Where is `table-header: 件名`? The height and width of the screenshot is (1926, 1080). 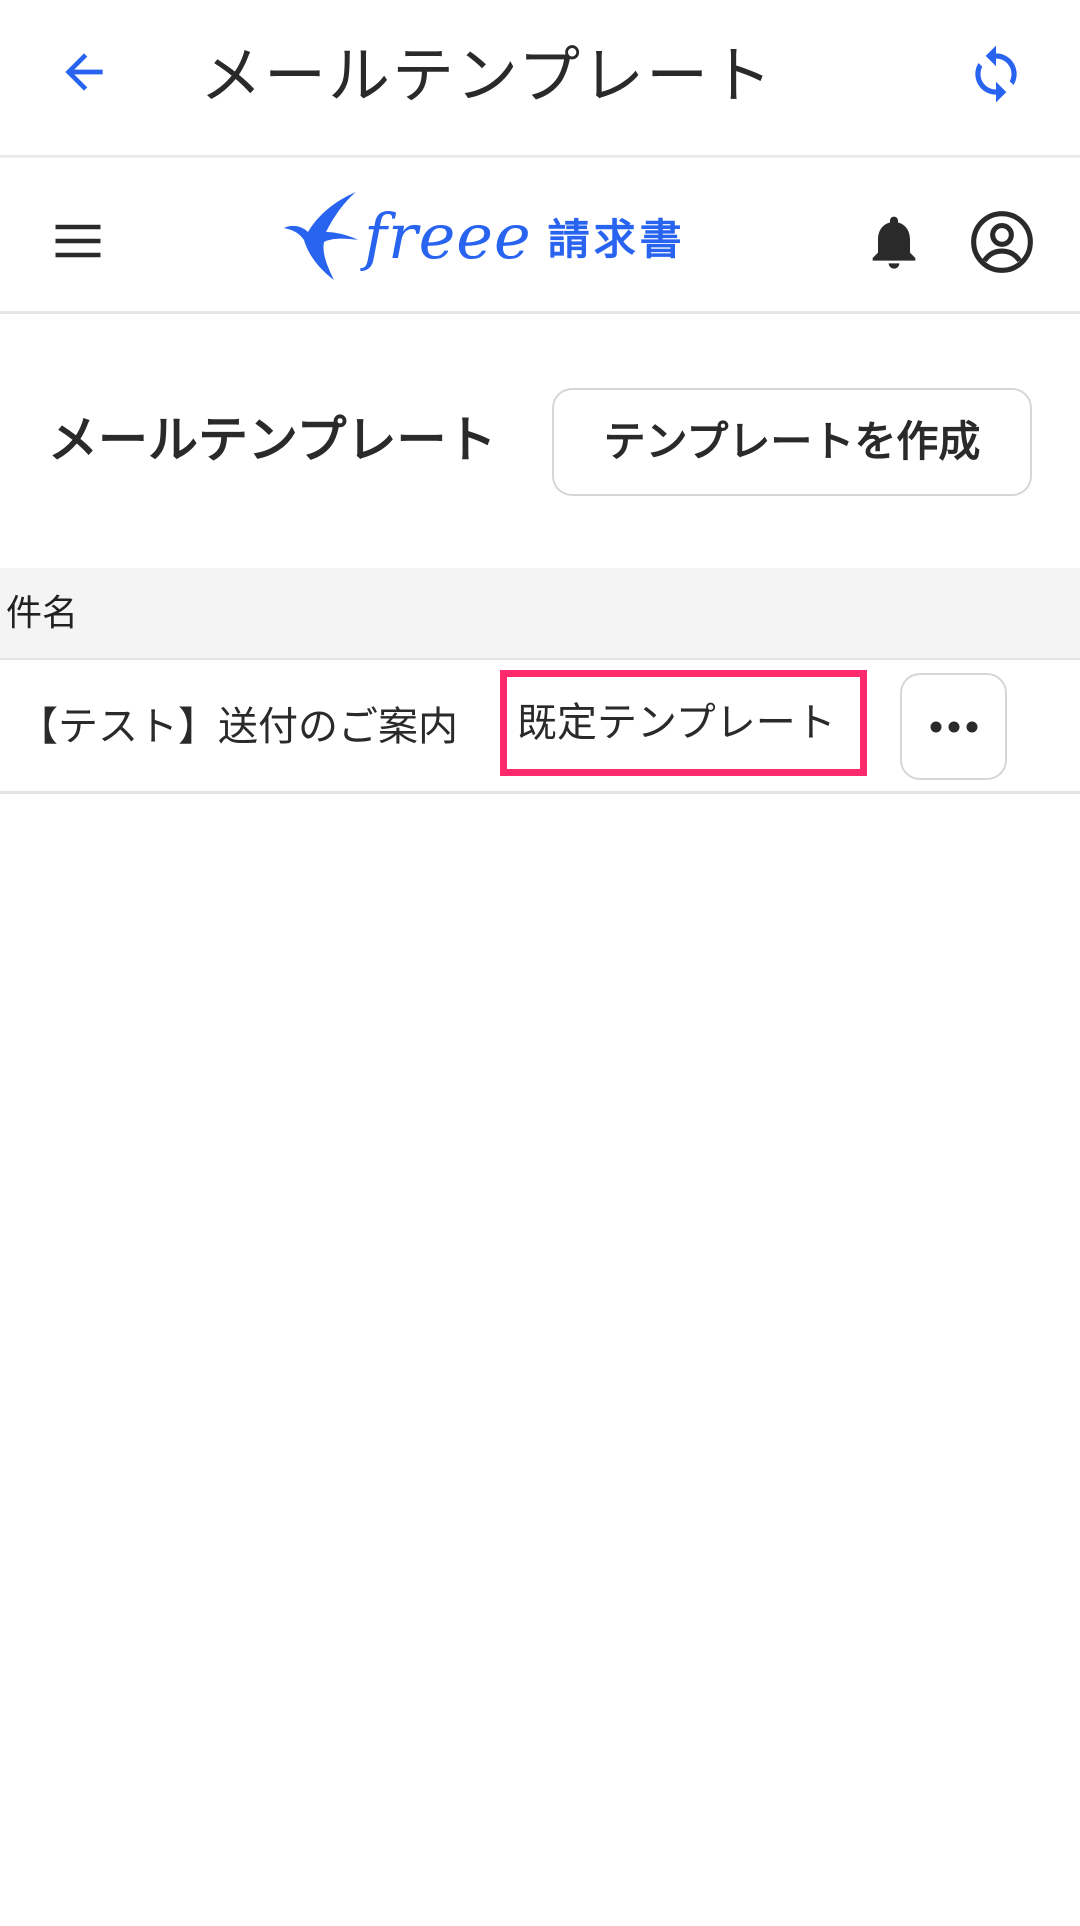
table-header: 件名 is located at coordinates (540, 614).